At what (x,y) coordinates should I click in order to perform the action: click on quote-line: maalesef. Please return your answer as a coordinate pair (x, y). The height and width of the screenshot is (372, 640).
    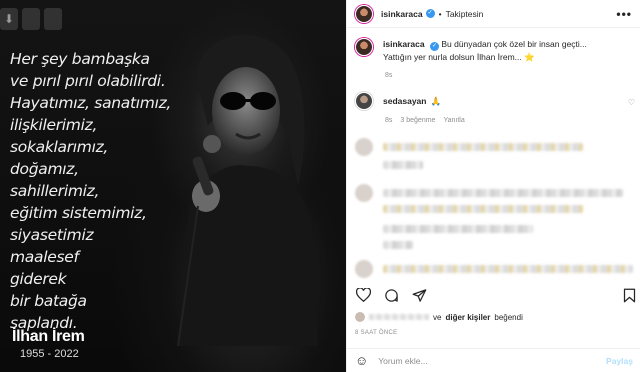
    Looking at the image, I should click on (44, 257).